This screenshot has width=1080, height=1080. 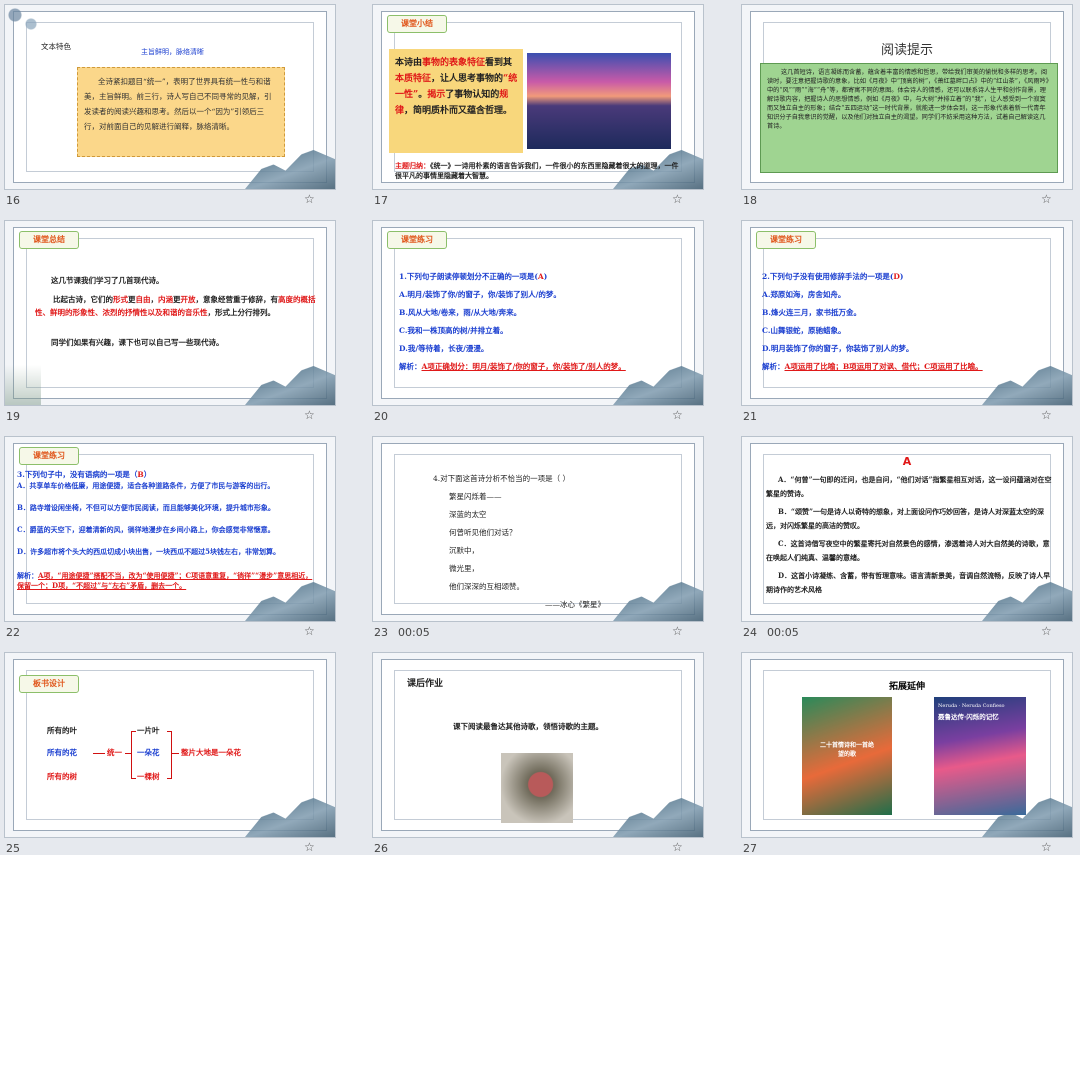 I want to click on board-left-item: 所有的叶, so click(x=62, y=730).